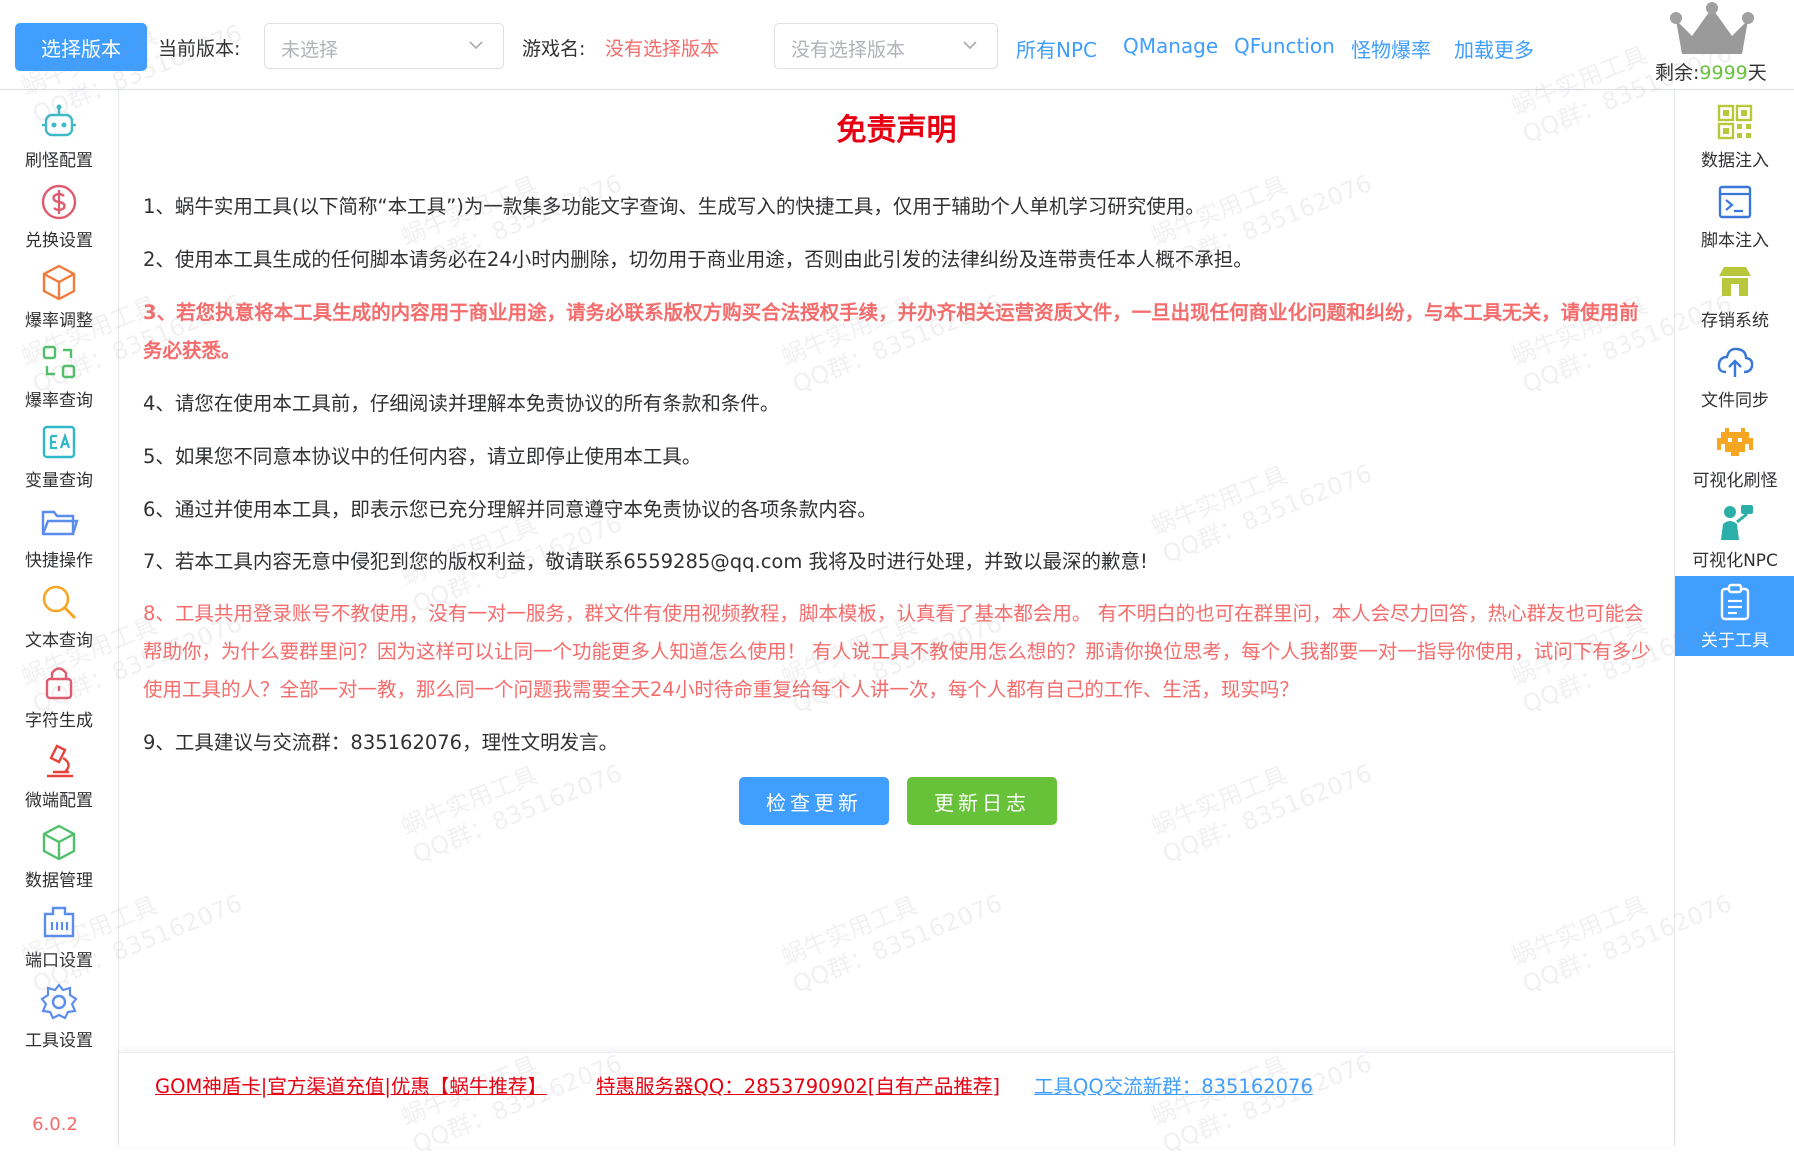  What do you see at coordinates (59, 641) in the screenshot?
I see `sidebar-item-label: 文本查询` at bounding box center [59, 641].